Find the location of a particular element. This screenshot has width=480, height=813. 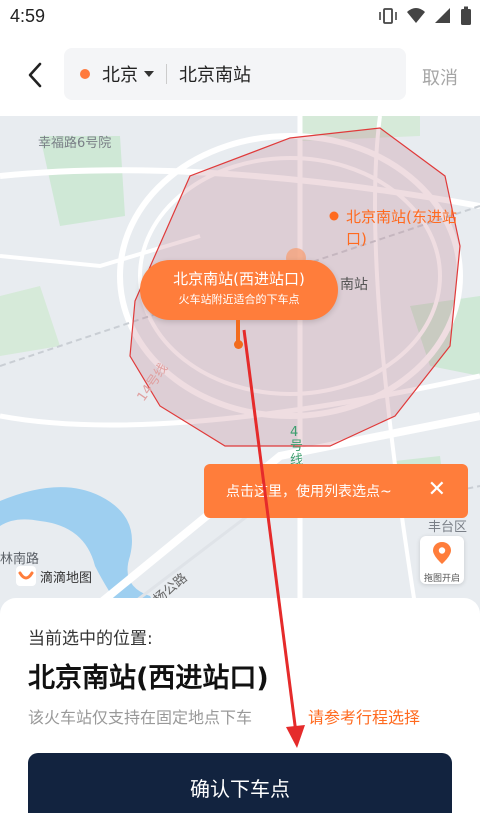

vibrate-icon is located at coordinates (388, 16).